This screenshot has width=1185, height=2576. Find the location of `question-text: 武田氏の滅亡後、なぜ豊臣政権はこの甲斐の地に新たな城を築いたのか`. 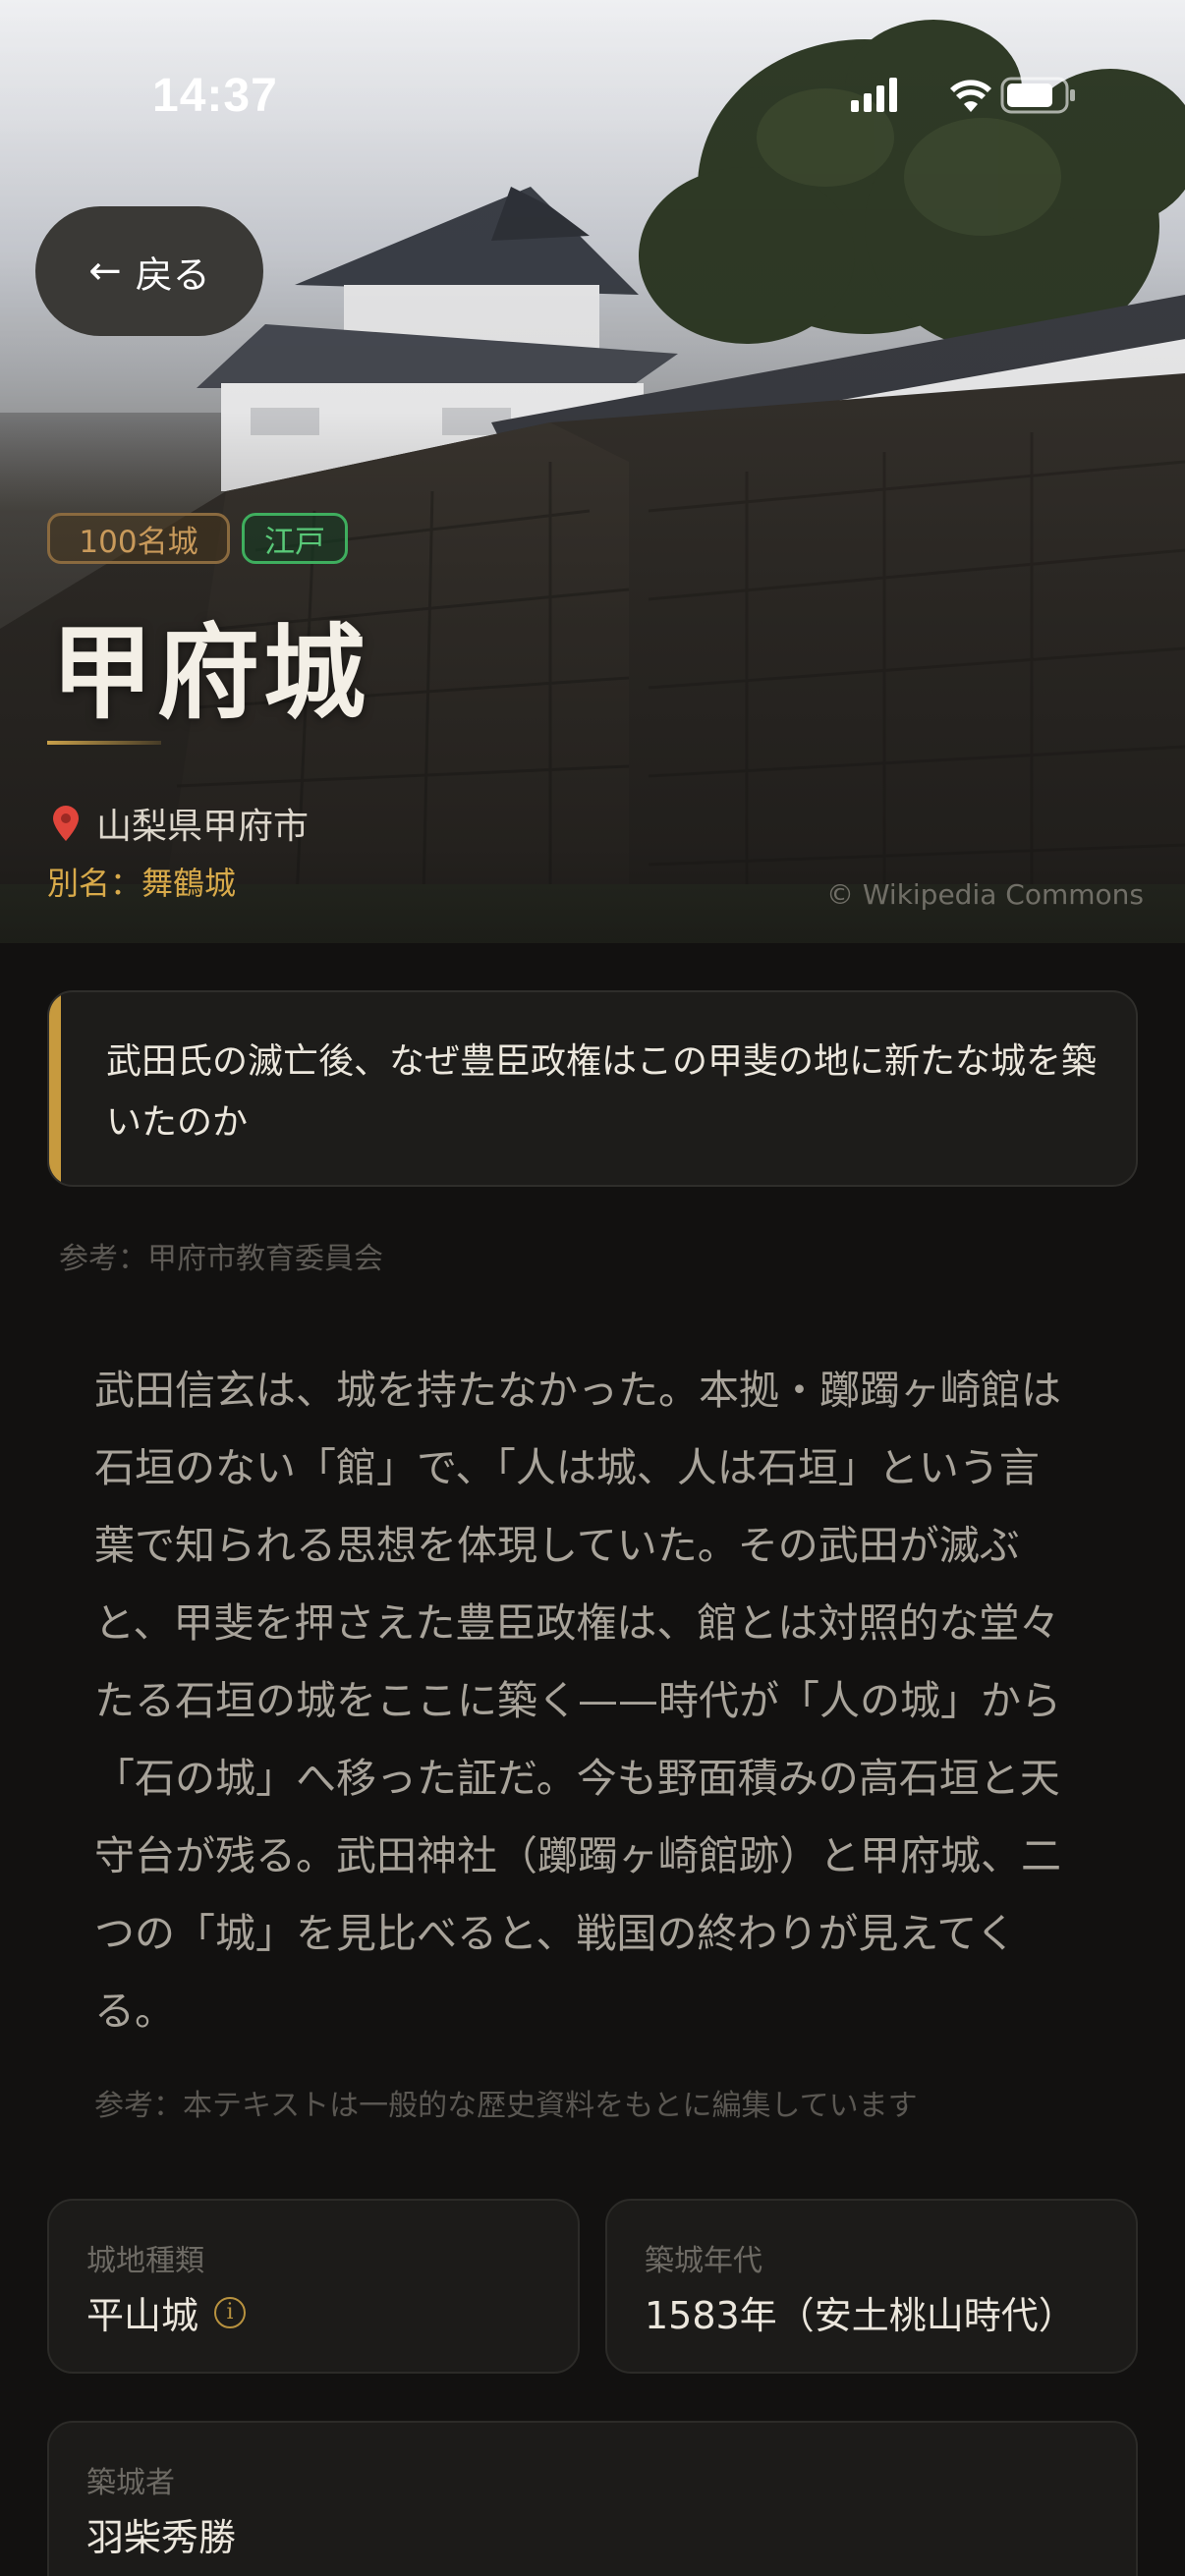

question-text: 武田氏の滅亡後、なぜ豊臣政権はこの甲斐の地に新たな城を築いたのか is located at coordinates (602, 1092).